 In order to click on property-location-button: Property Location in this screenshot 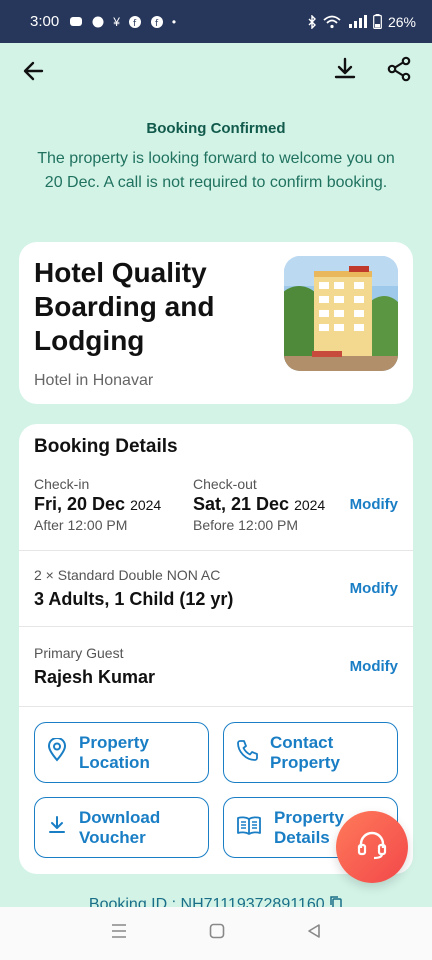, I will do `click(121, 752)`.